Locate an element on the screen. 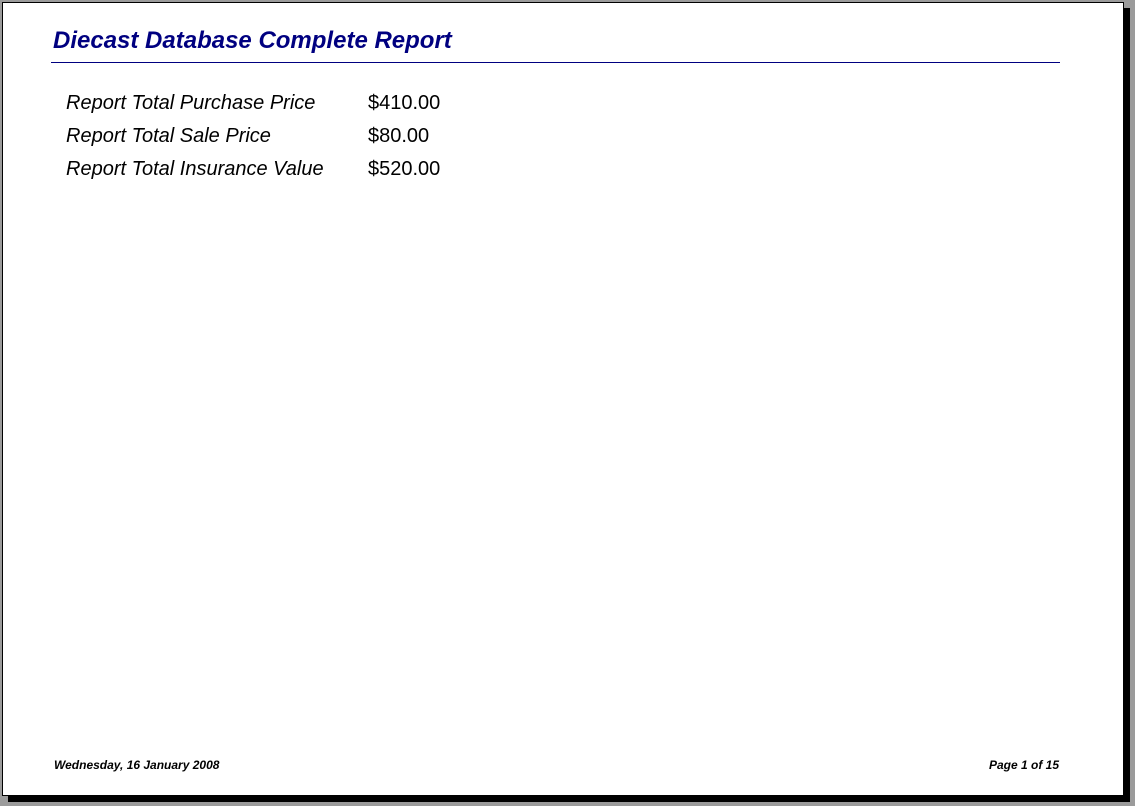 This screenshot has width=1135, height=806. total-label: Report Total Insurance Value is located at coordinates (195, 169).